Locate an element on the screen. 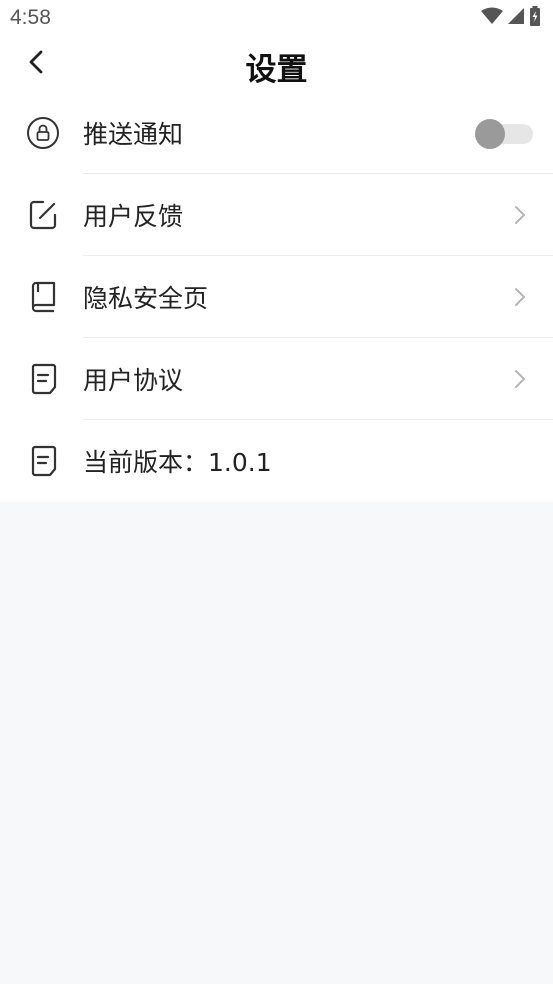 This screenshot has height=984, width=553. setting-label: 用户反馈 is located at coordinates (133, 216).